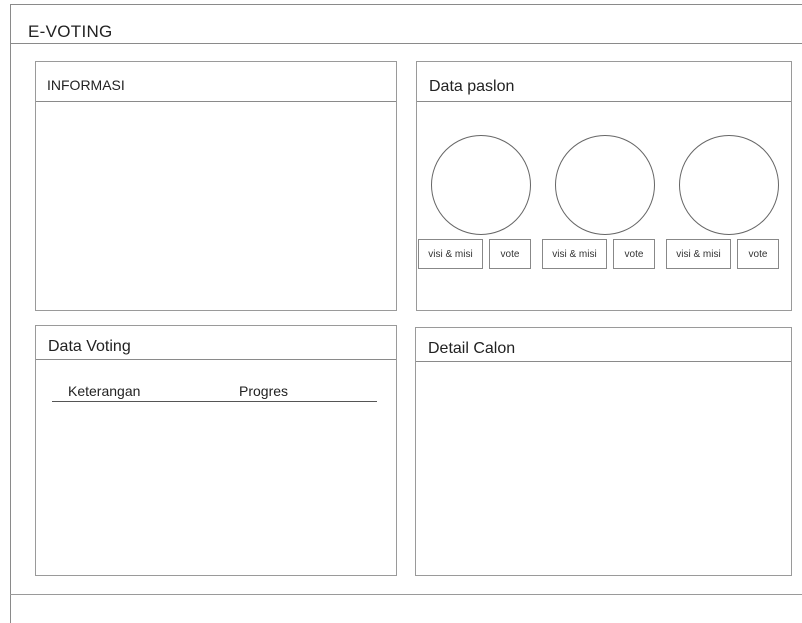  What do you see at coordinates (104, 391) in the screenshot?
I see `column-header-keterangan: Keterangan` at bounding box center [104, 391].